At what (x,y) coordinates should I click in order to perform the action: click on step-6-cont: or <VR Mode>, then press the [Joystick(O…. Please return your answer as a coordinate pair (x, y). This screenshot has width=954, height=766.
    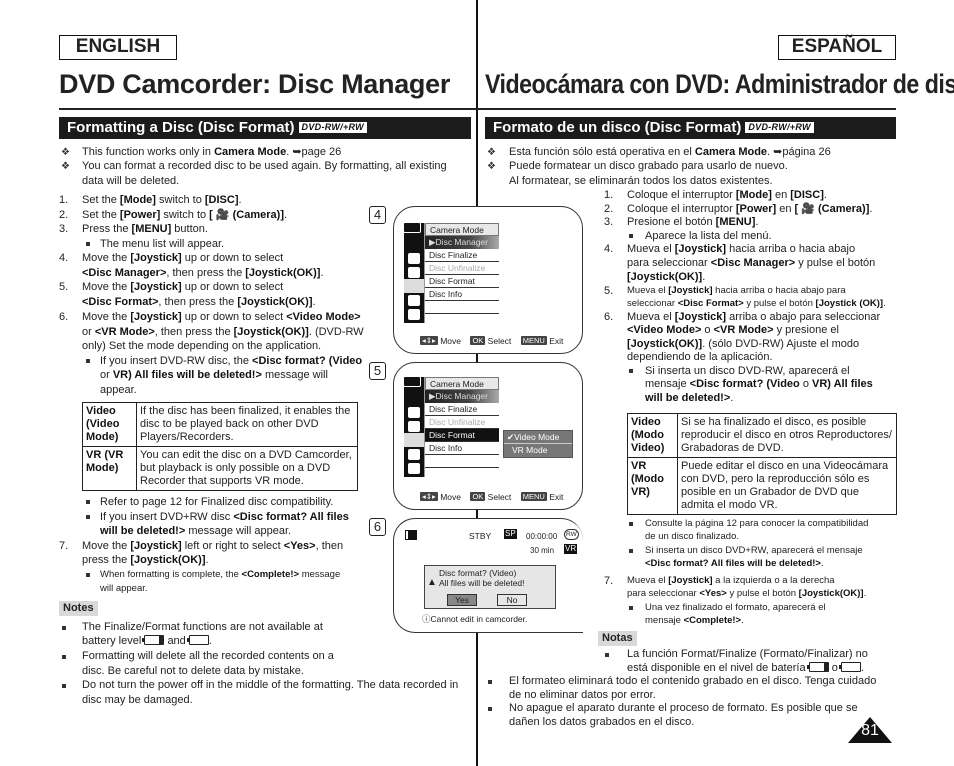
    Looking at the image, I should click on (223, 332).